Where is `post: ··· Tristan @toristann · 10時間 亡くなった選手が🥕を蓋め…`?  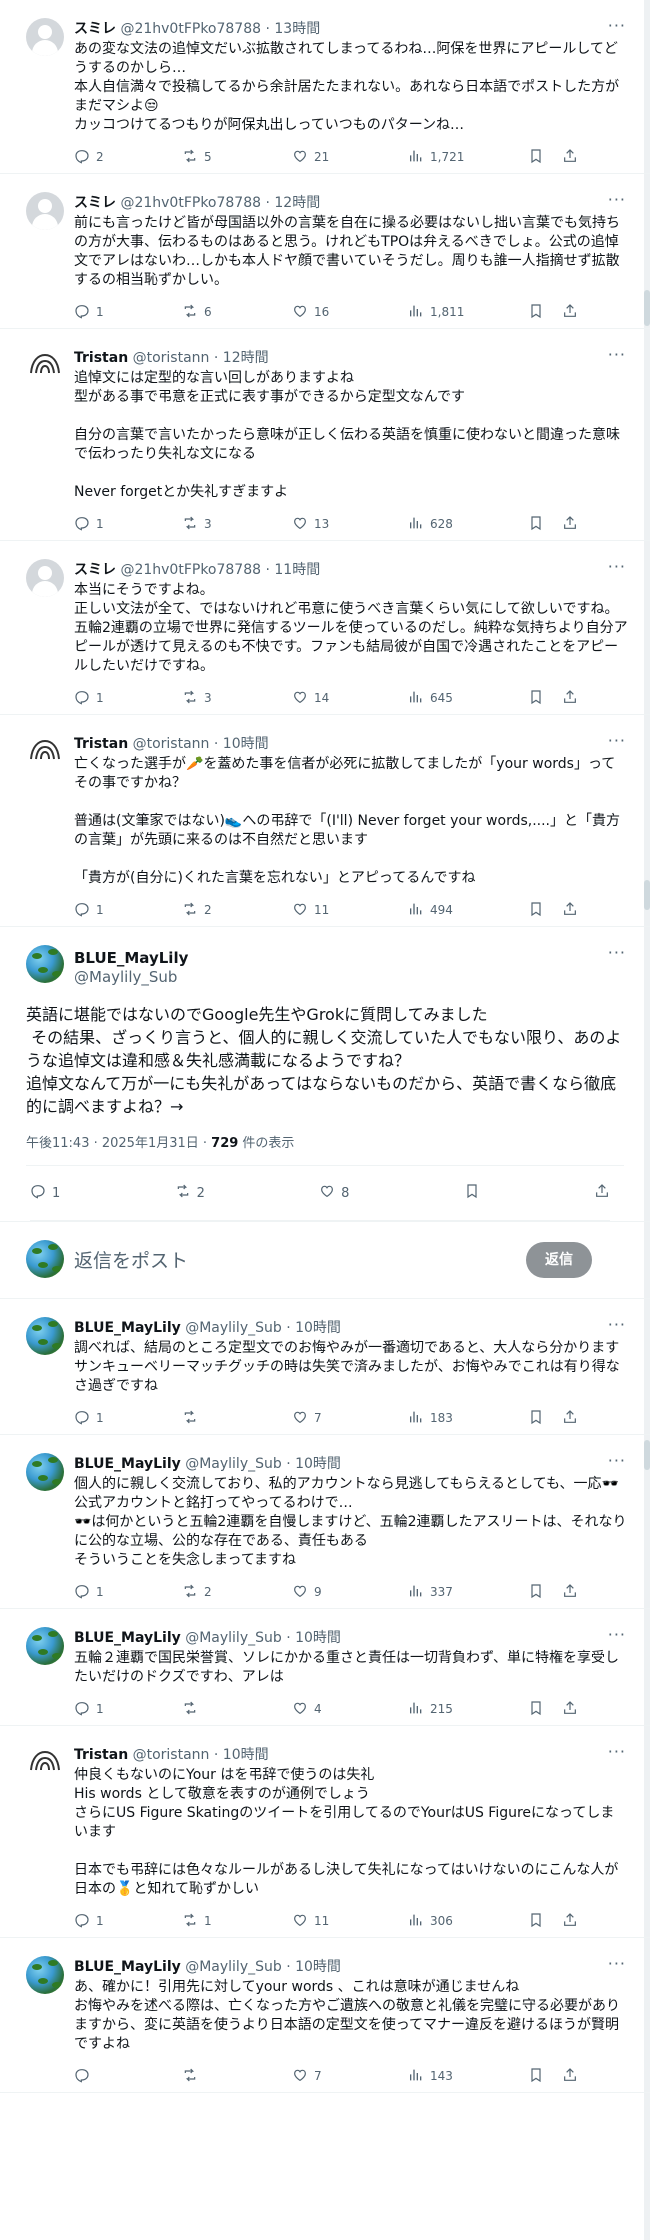 post: ··· Tristan @toristann · 10時間 亡くなった選手が🥕を蓋め… is located at coordinates (325, 821).